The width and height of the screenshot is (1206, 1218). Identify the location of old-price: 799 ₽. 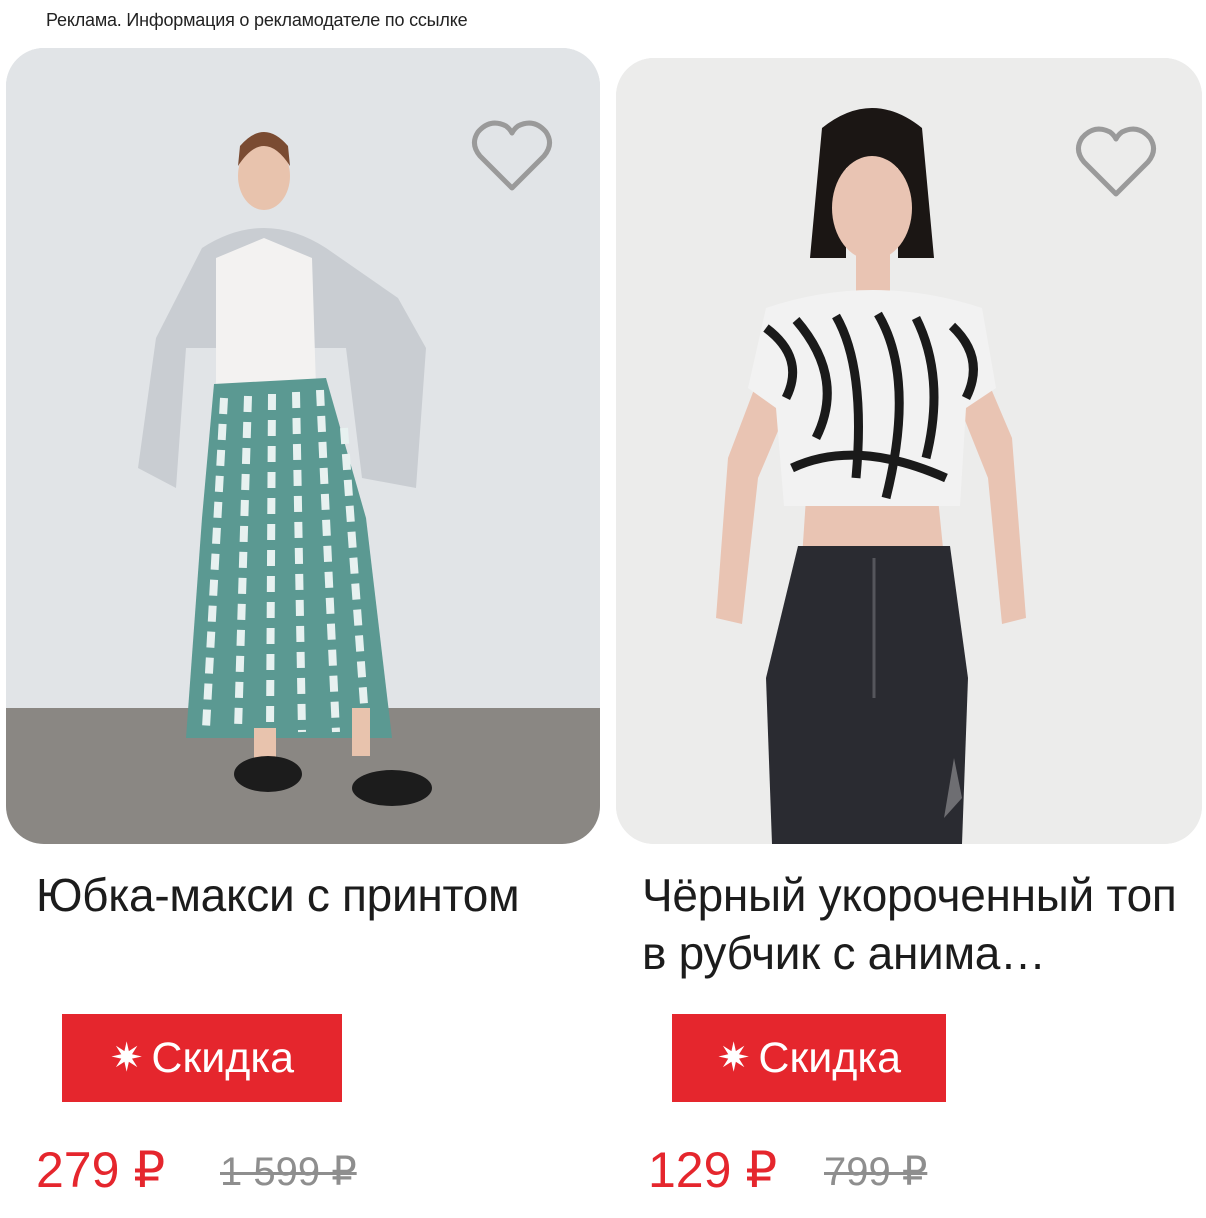
(876, 1172).